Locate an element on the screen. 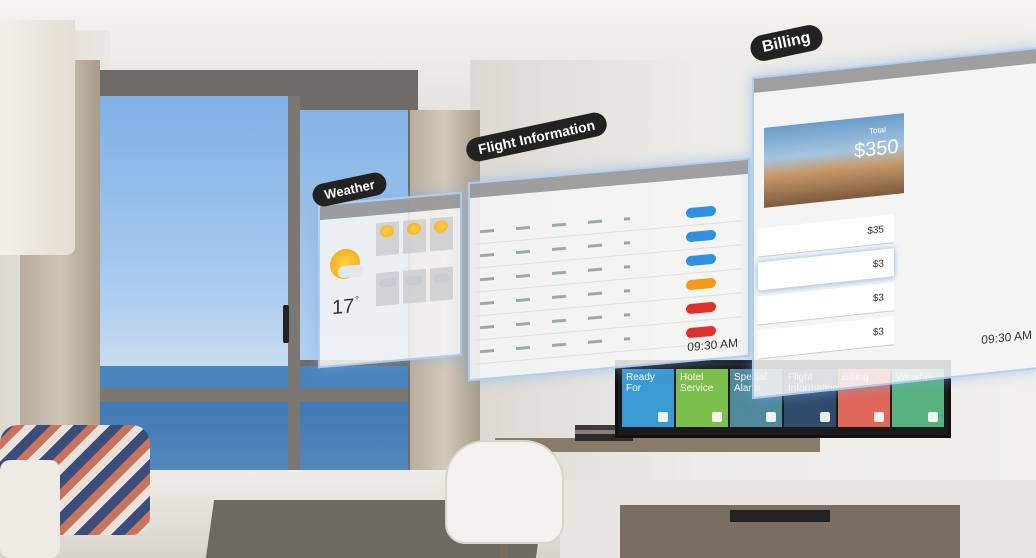 The image size is (1036, 558). window-sky is located at coordinates (193, 231).